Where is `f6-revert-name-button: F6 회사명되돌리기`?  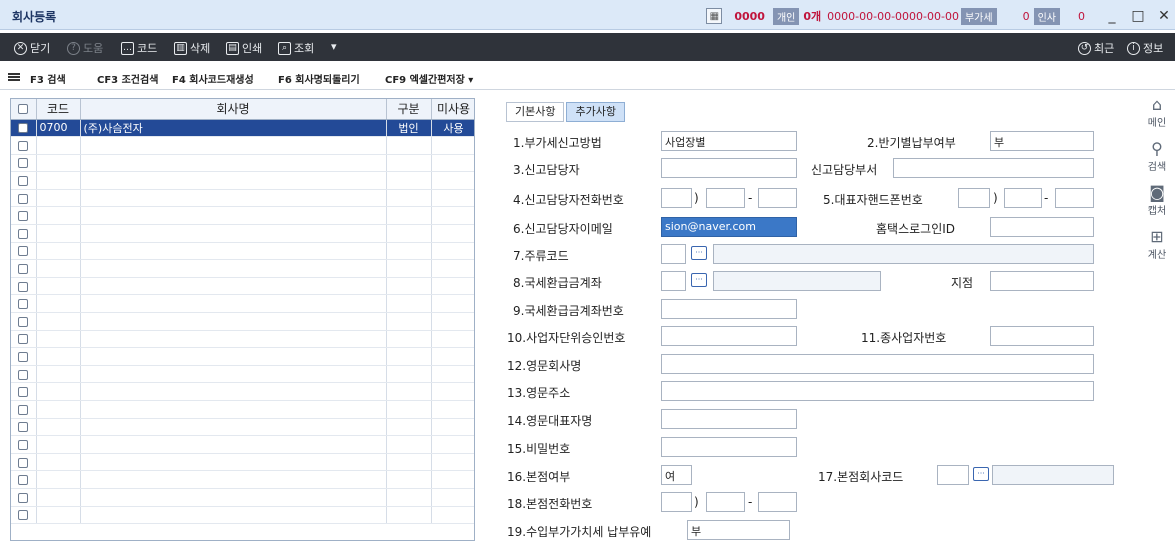
f6-revert-name-button: F6 회사명되돌리기 is located at coordinates (319, 78).